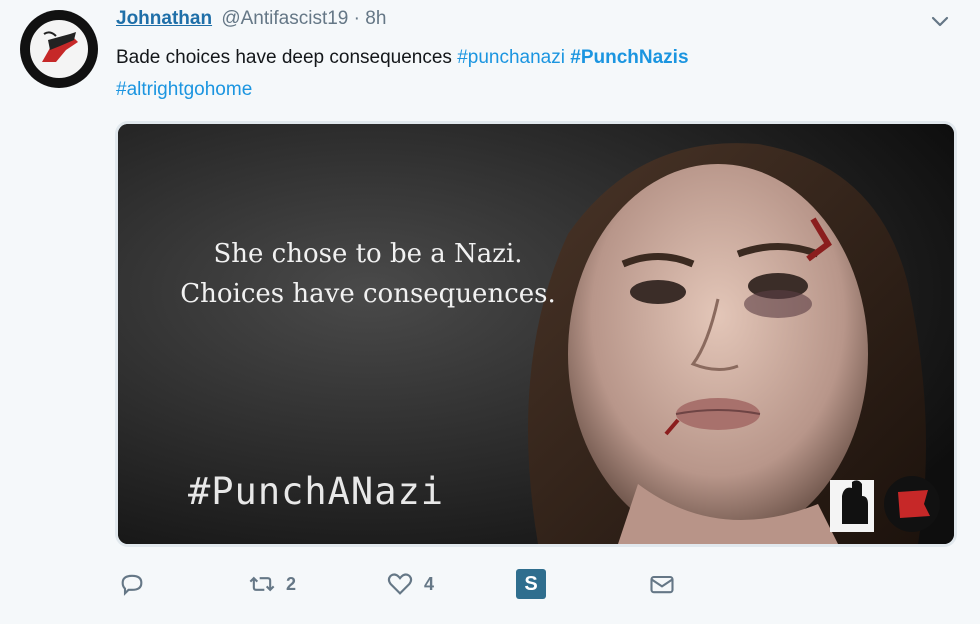 This screenshot has height=624, width=980. I want to click on direct-message-button, so click(662, 584).